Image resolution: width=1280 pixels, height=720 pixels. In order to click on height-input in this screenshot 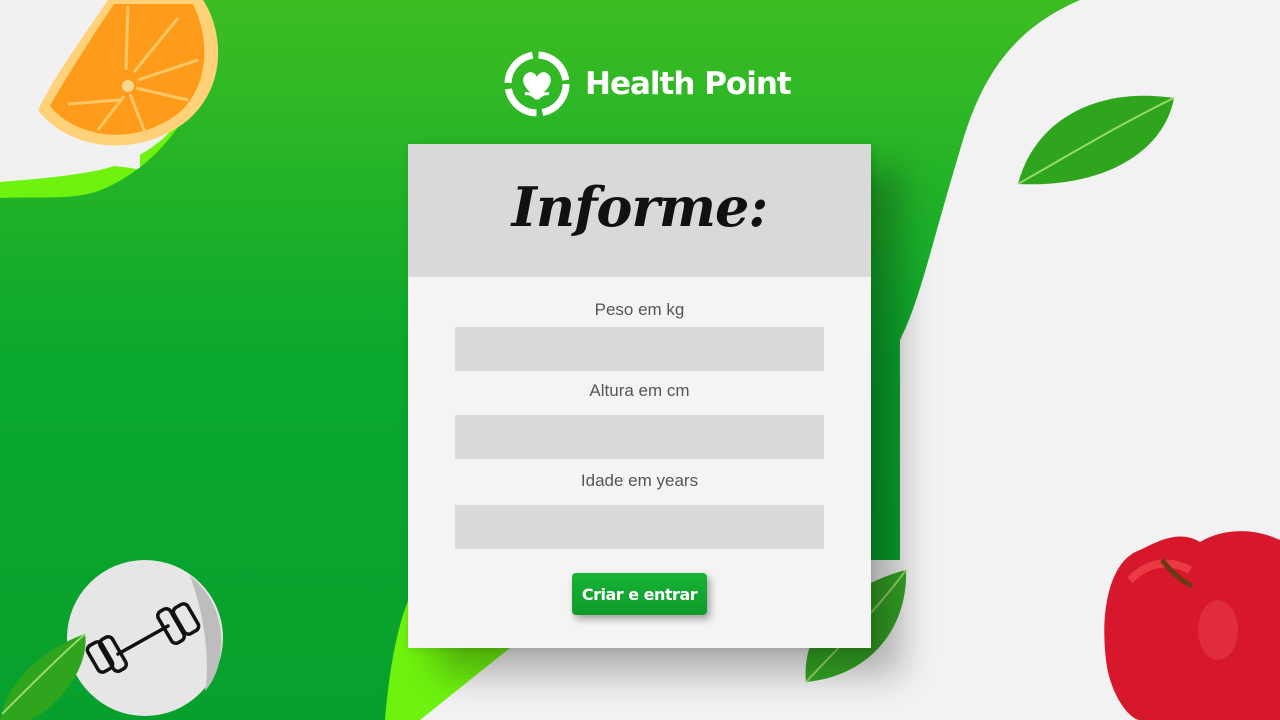, I will do `click(639, 437)`.